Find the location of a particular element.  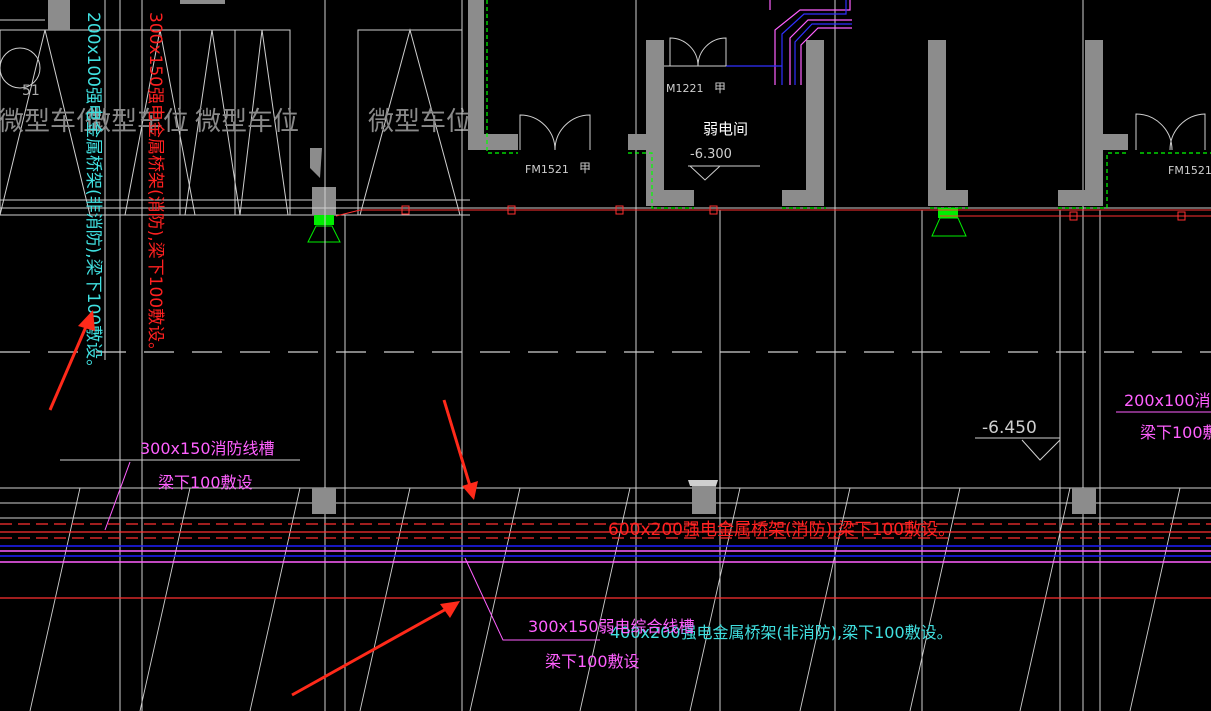

door-tag-fm1521-left: FM1521 is located at coordinates (547, 169).